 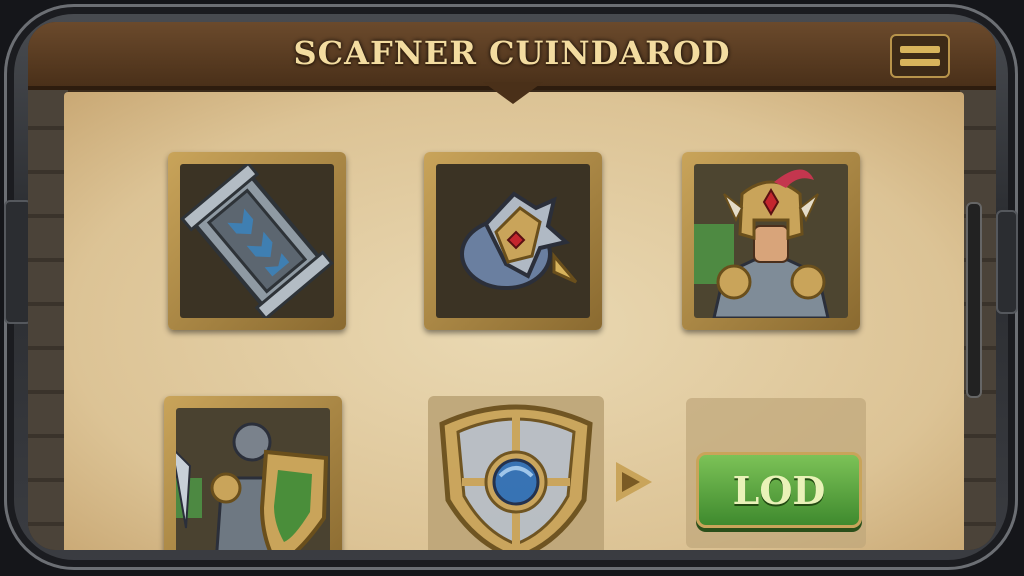 I want to click on page-title: SCAFNER CUINDAROD, so click(x=512, y=53).